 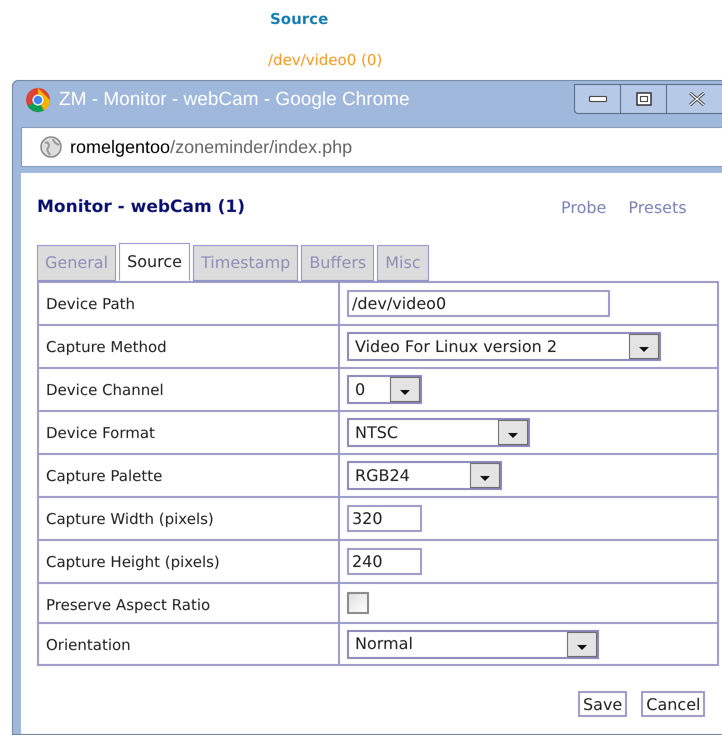 What do you see at coordinates (104, 476) in the screenshot?
I see `field-label: Capture Palette` at bounding box center [104, 476].